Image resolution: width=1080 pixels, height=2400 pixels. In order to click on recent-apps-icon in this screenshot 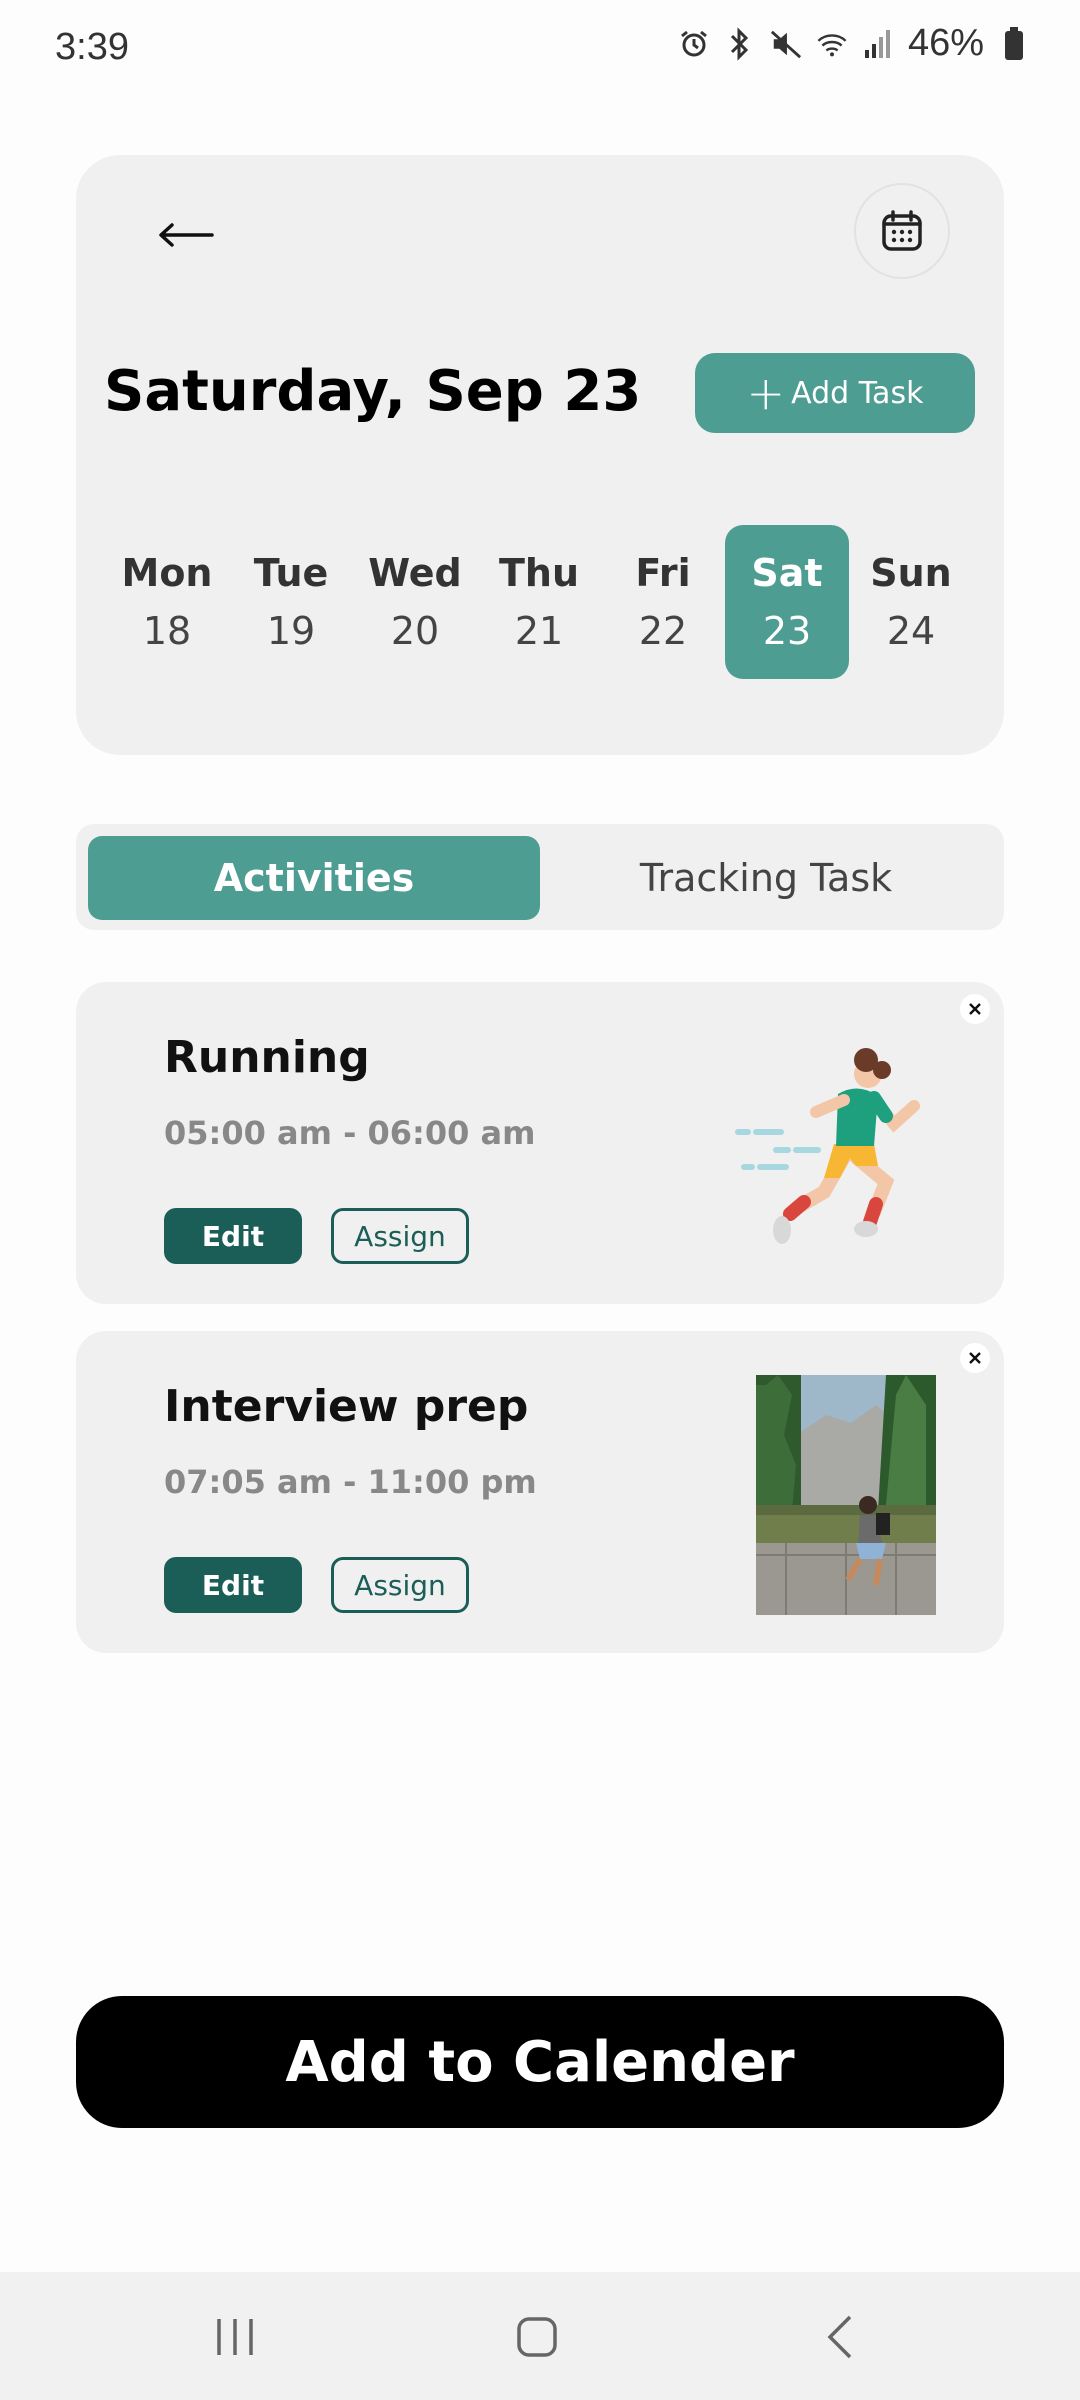, I will do `click(235, 2337)`.